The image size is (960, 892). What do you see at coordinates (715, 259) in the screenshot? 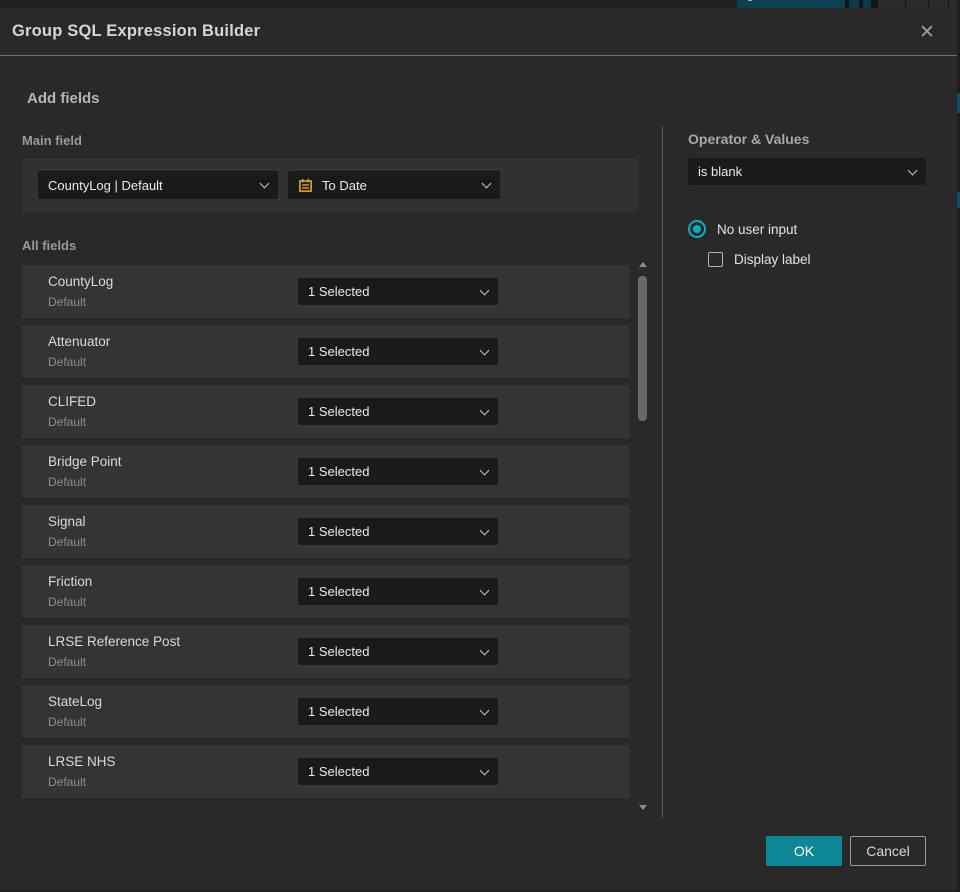
I see `checkbox-icon` at bounding box center [715, 259].